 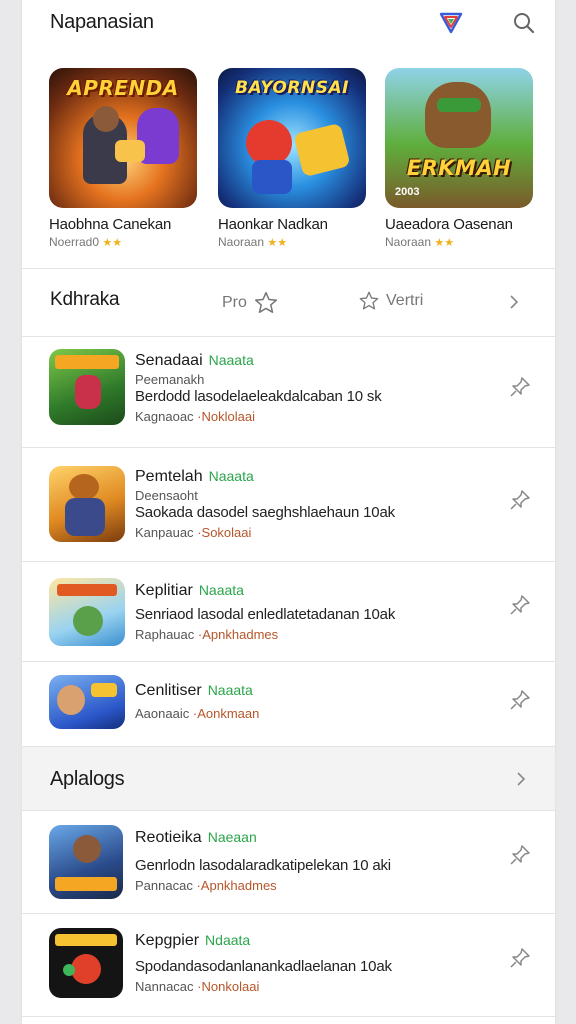 I want to click on status-badge: Naeaan, so click(x=232, y=837).